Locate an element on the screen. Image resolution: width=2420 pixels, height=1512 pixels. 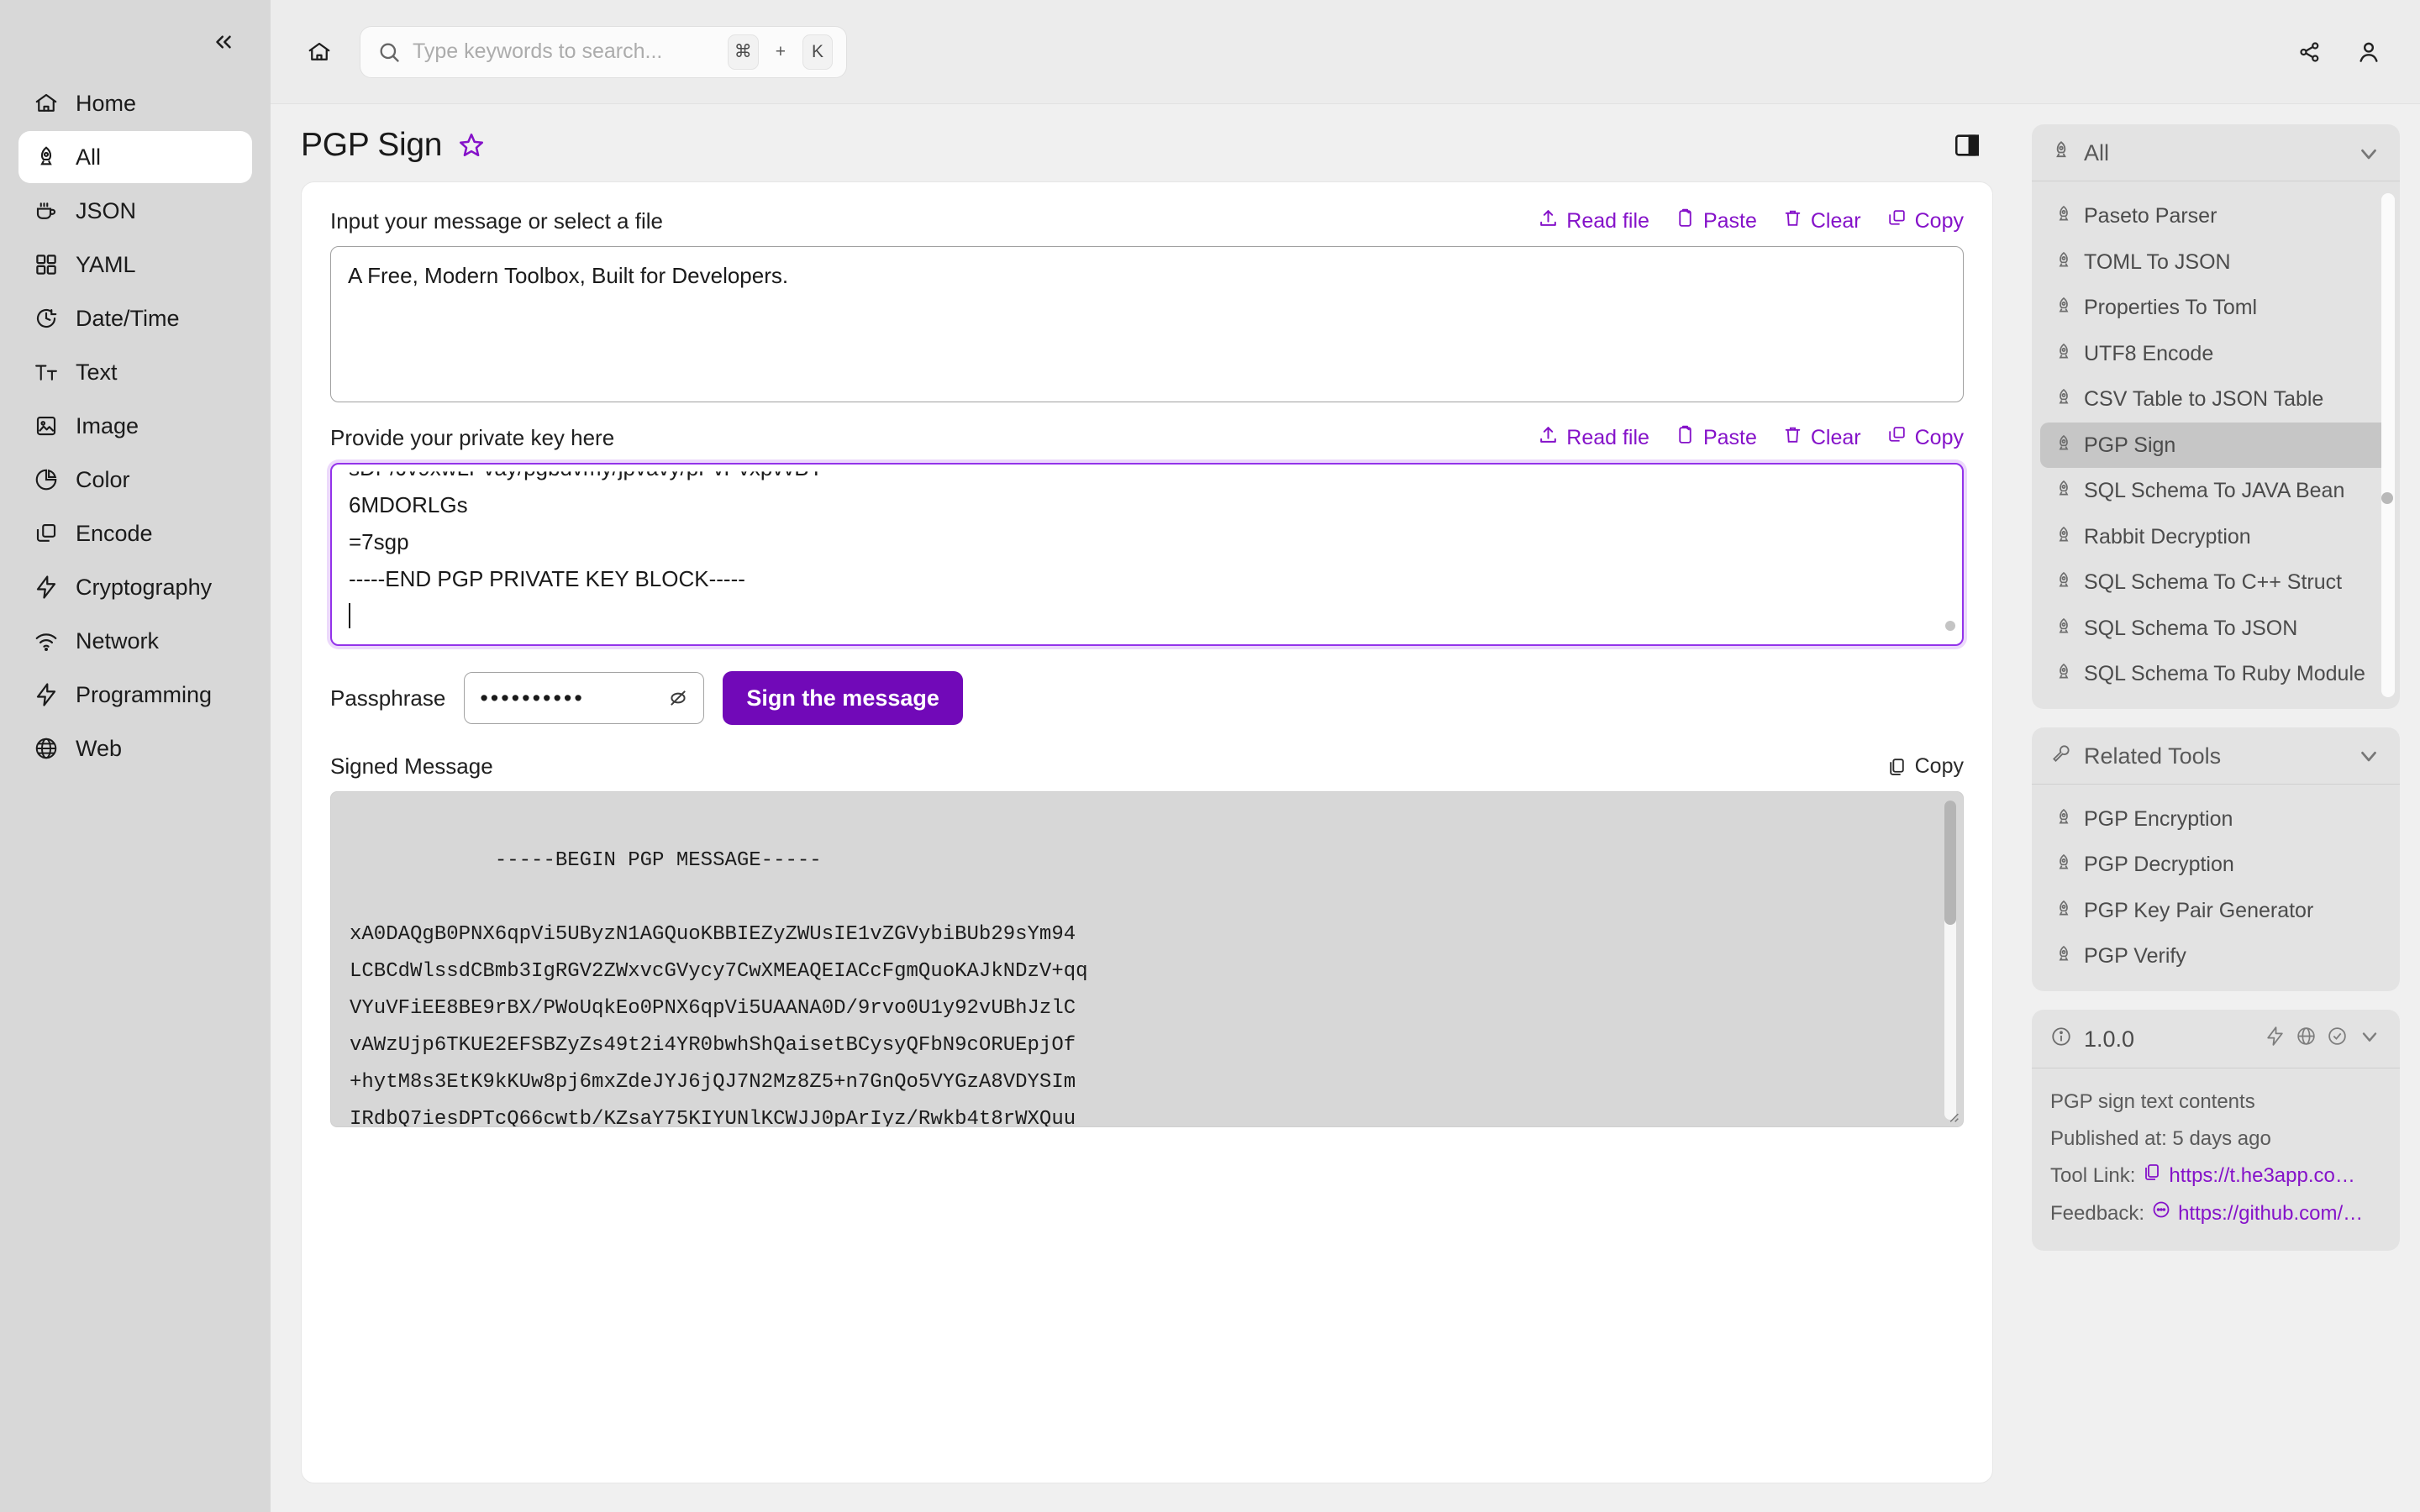
pie-icon is located at coordinates (46, 479).